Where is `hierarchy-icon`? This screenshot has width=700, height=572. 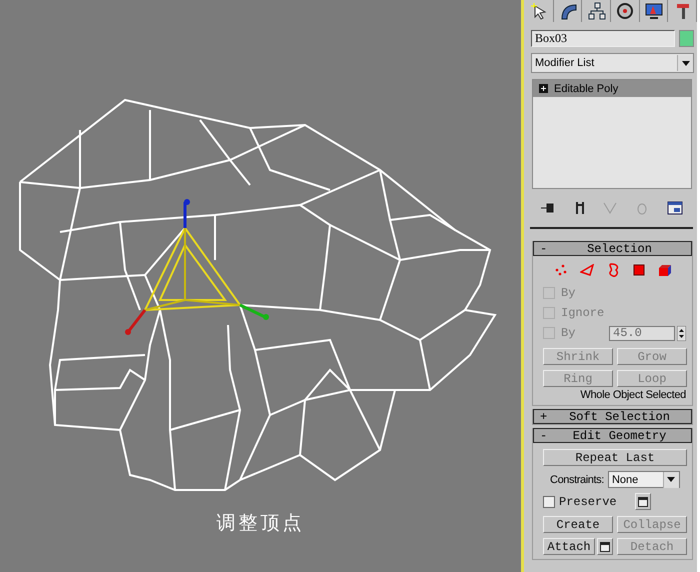
hierarchy-icon is located at coordinates (597, 11).